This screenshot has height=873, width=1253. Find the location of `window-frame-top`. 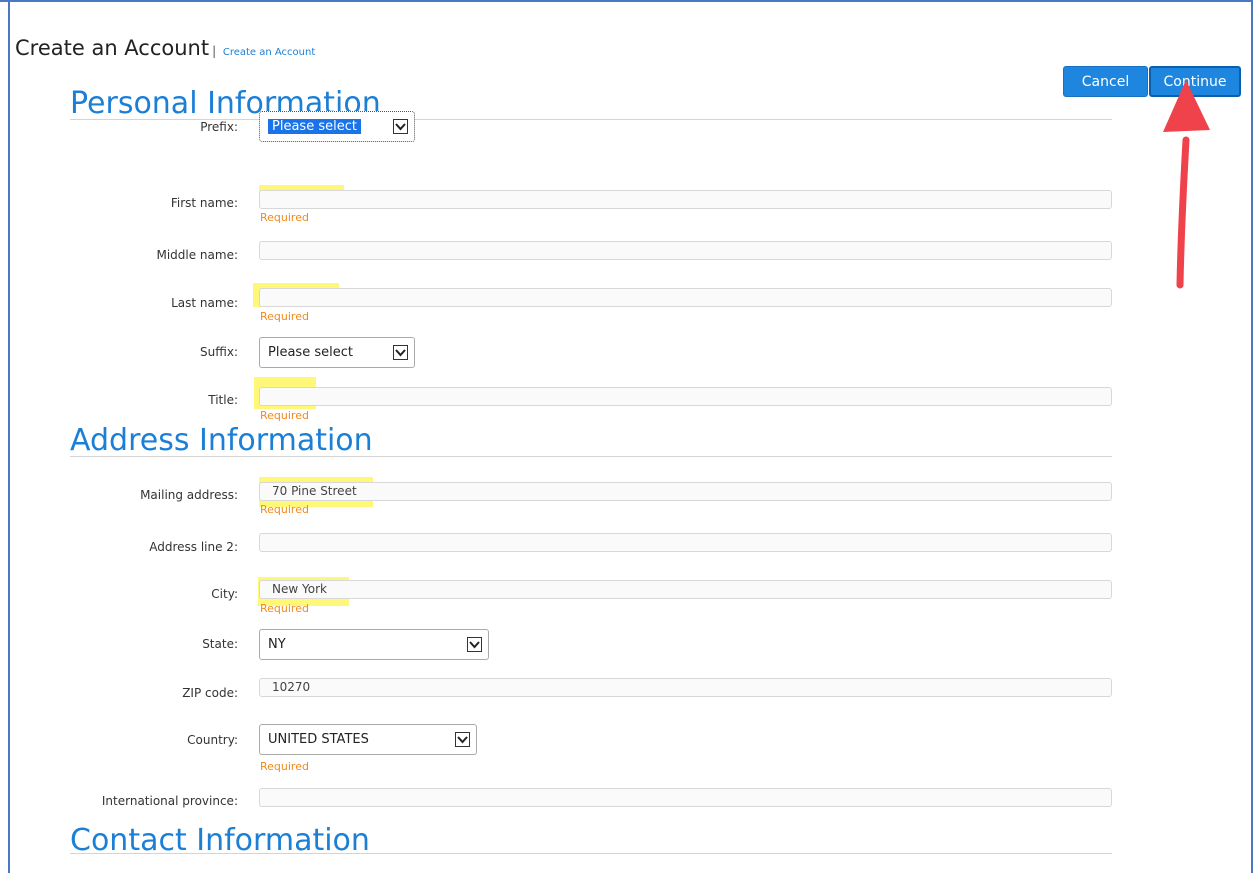

window-frame-top is located at coordinates (626, 1).